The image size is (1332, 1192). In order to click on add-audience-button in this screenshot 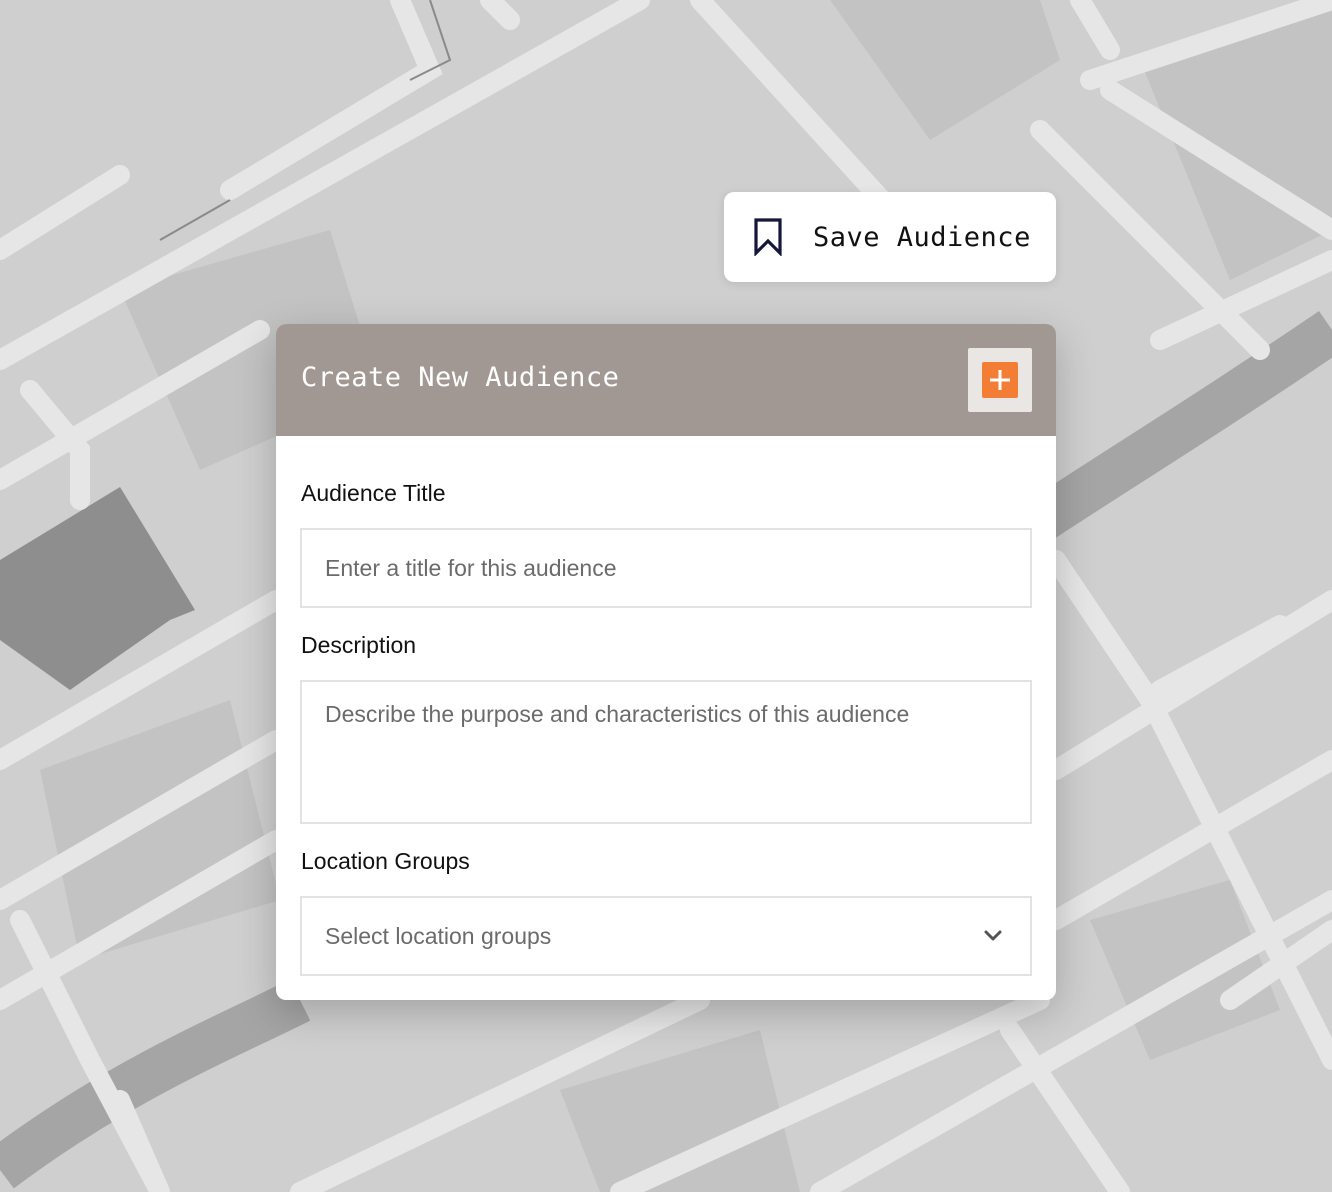, I will do `click(1000, 380)`.